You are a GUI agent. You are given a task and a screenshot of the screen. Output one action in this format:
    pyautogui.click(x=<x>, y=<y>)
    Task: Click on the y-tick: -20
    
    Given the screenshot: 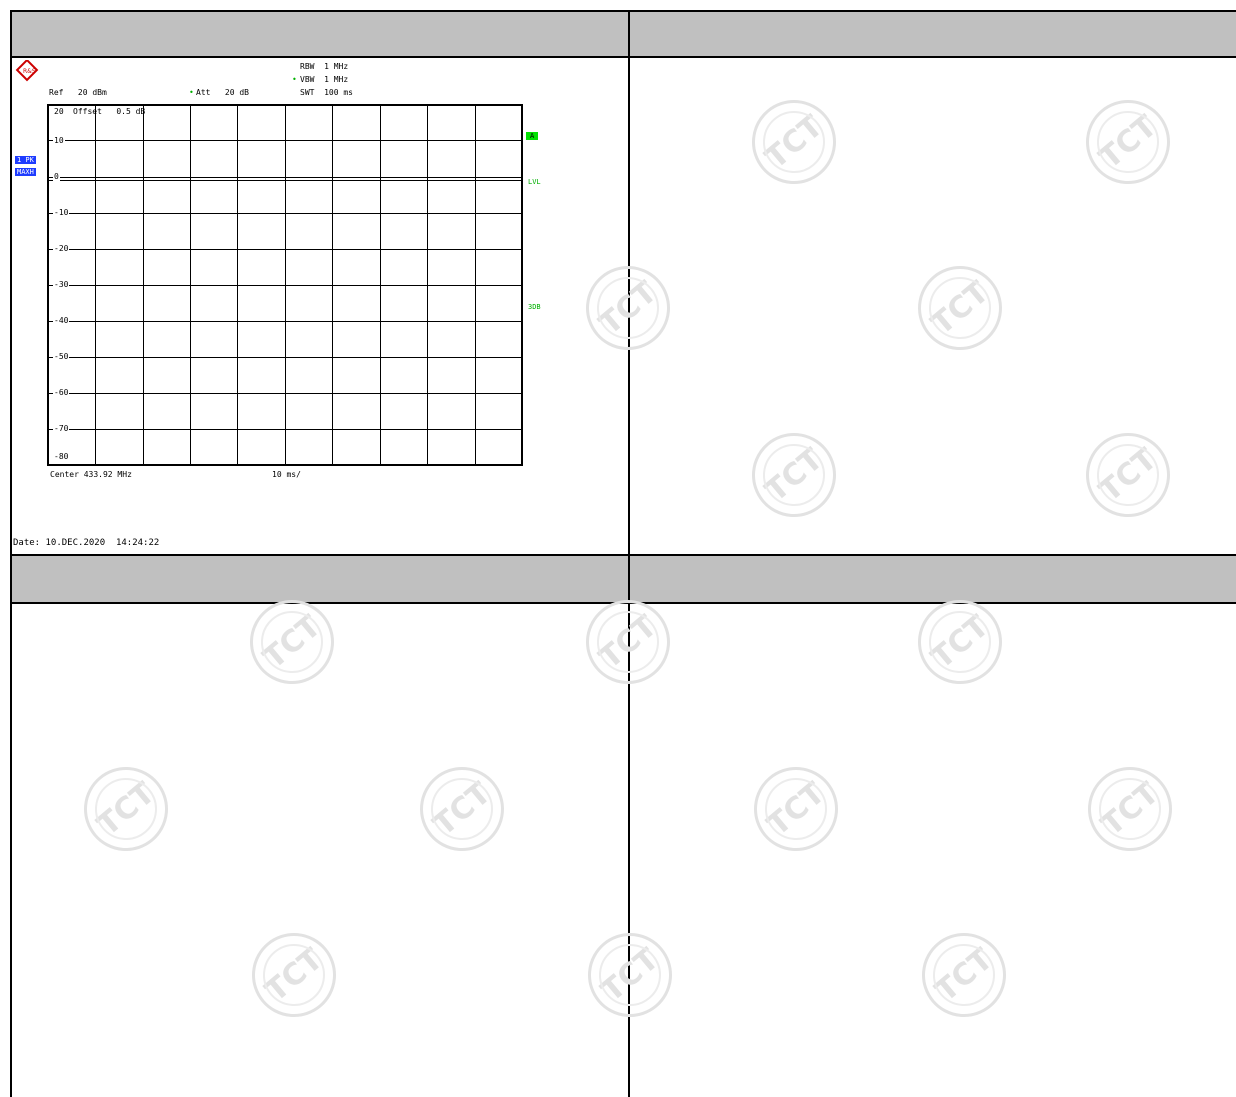 What is the action you would take?
    pyautogui.click(x=61, y=248)
    